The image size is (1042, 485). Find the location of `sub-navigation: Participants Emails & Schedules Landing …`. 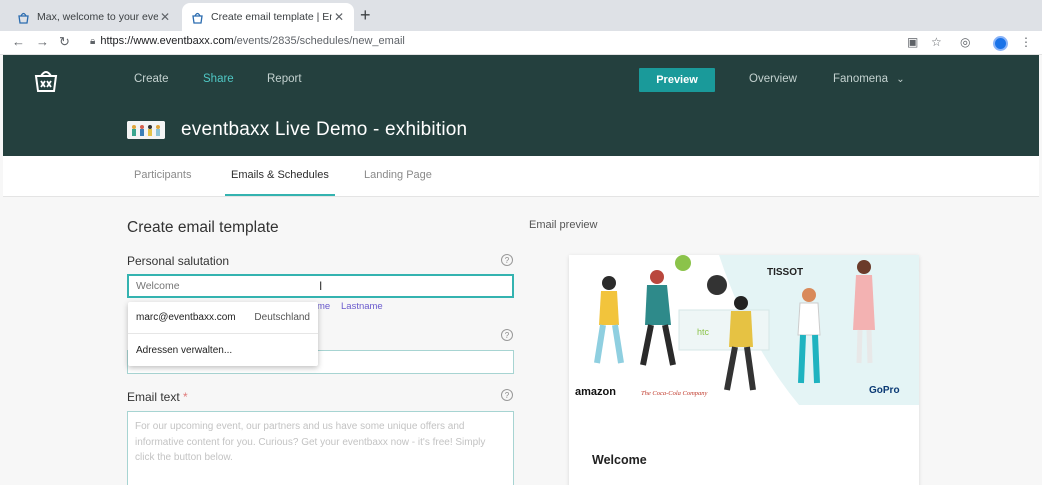

sub-navigation: Participants Emails & Schedules Landing … is located at coordinates (521, 176).